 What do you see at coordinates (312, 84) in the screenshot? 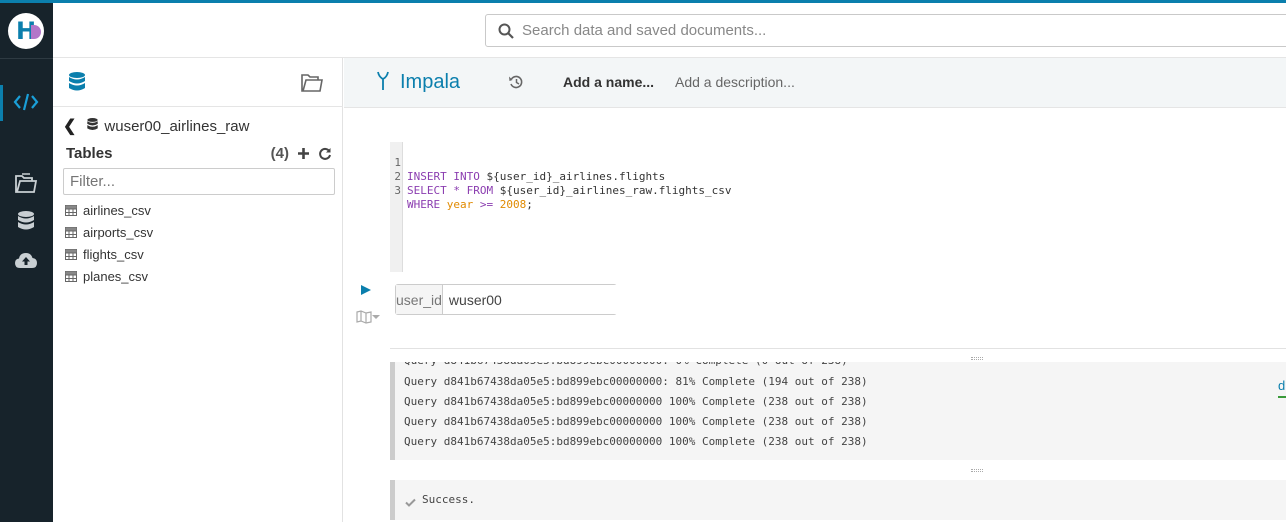
I see `documents-folder-icon` at bounding box center [312, 84].